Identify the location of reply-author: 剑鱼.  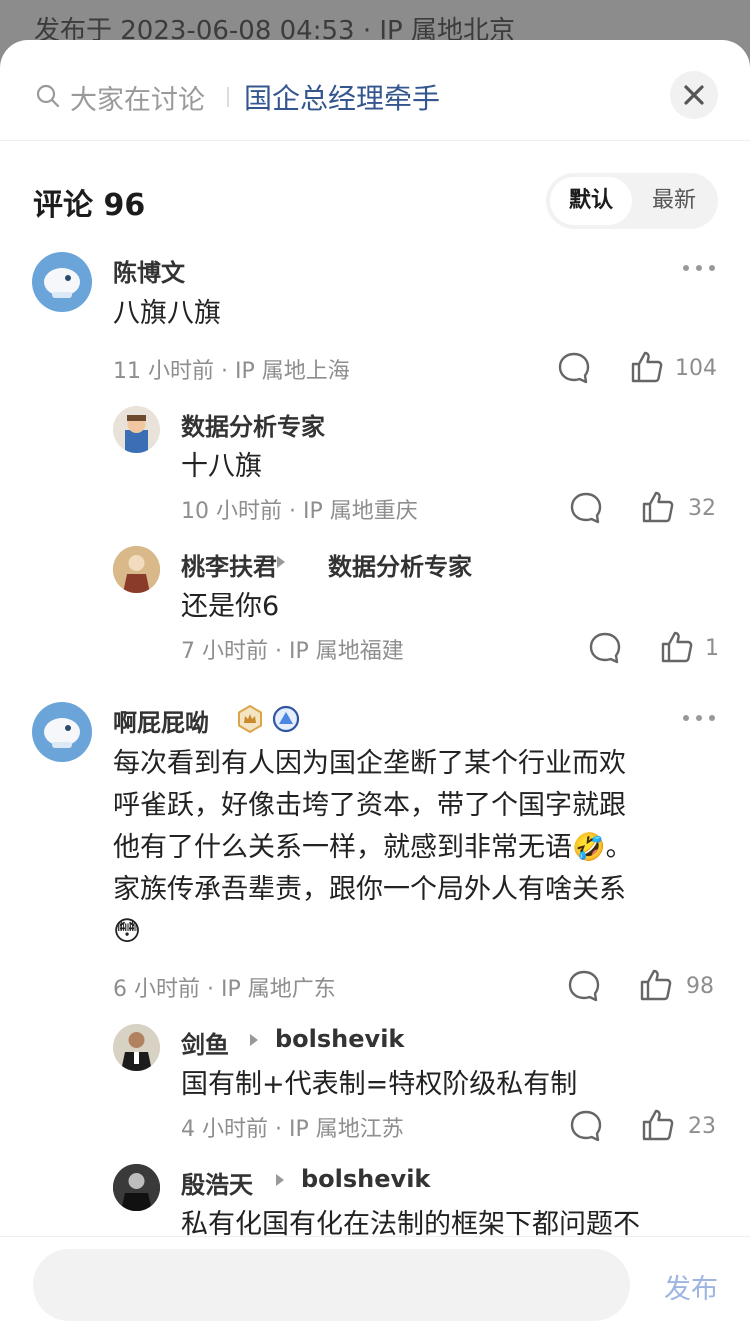
(205, 1042).